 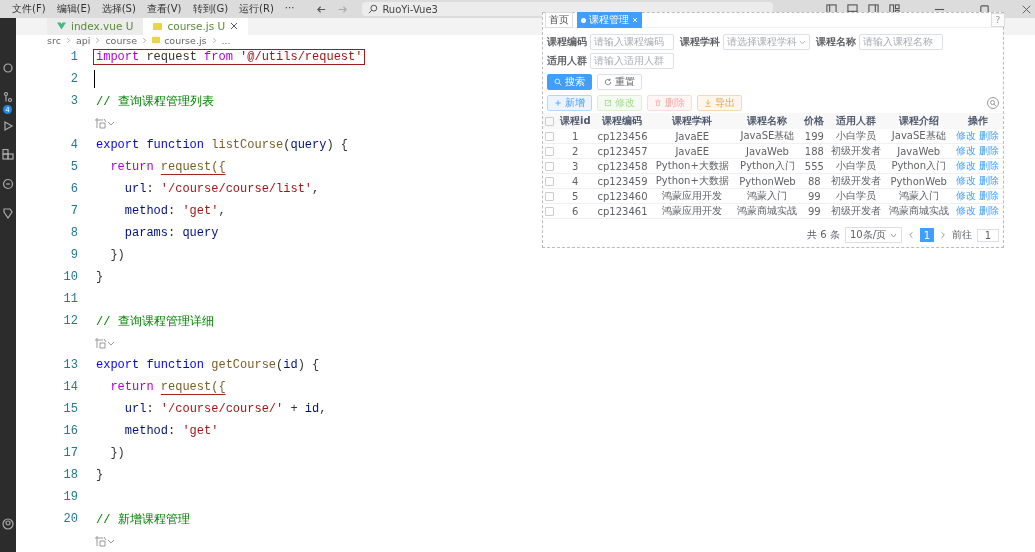 I want to click on code-line: url: '/course/course/list',, so click(x=222, y=189).